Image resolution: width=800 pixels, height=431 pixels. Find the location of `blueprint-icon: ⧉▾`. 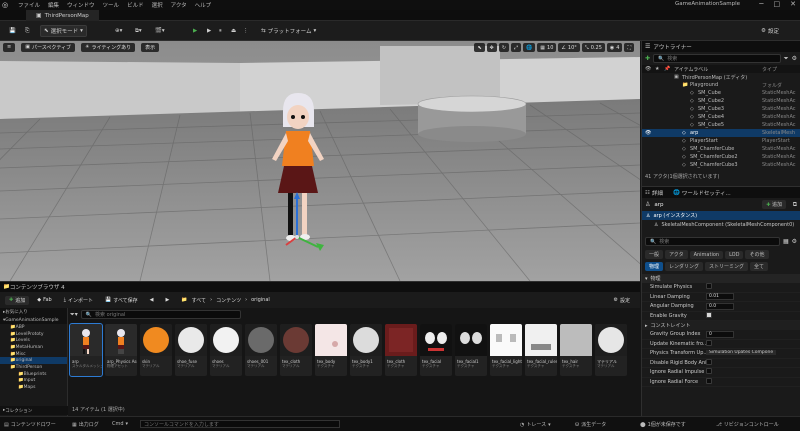

blueprint-icon: ⧉▾ is located at coordinates (138, 31).